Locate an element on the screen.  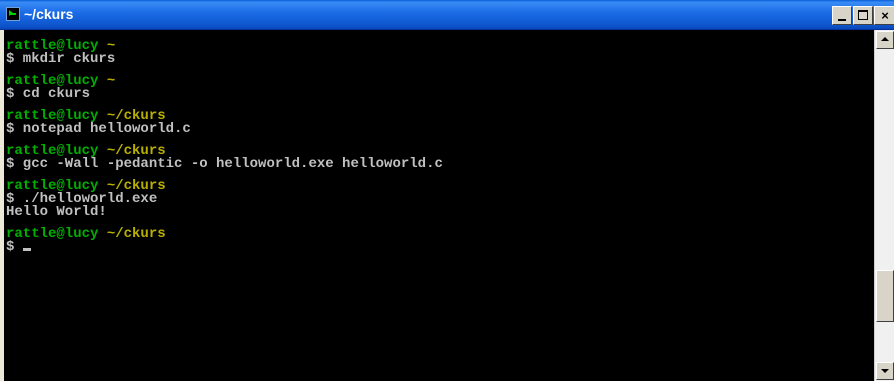
scroll-thumb is located at coordinates (885, 296).